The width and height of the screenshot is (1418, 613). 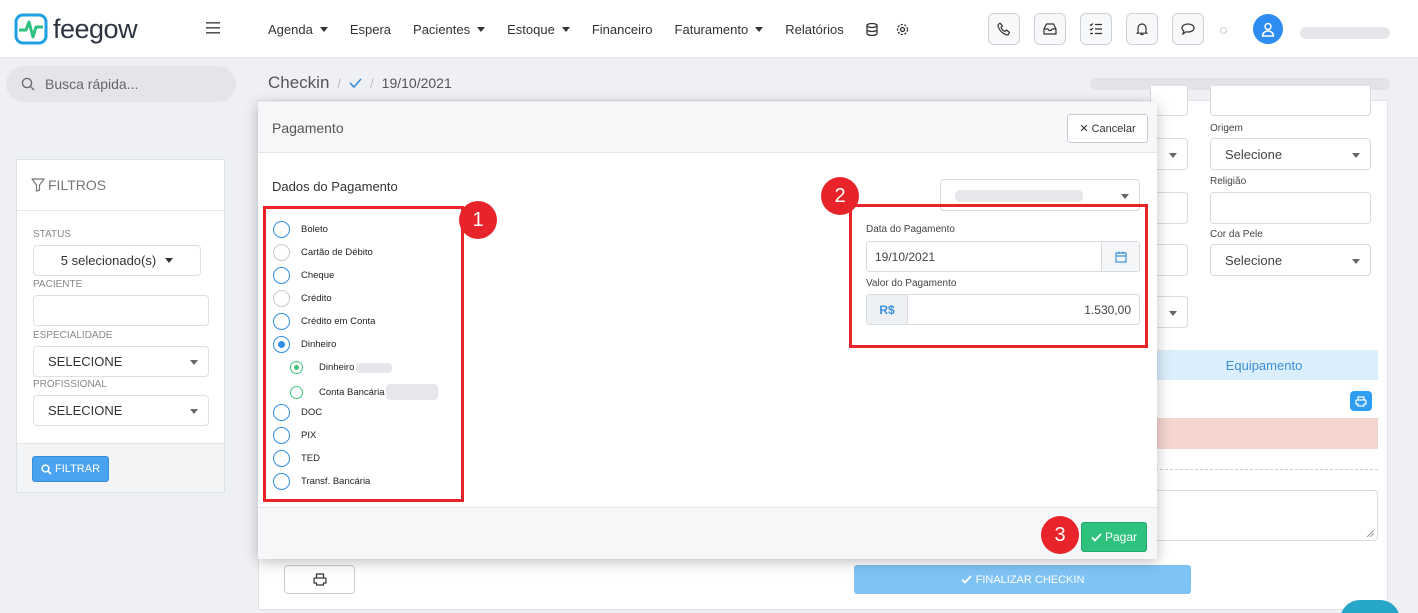 I want to click on check-icon, so click(x=355, y=83).